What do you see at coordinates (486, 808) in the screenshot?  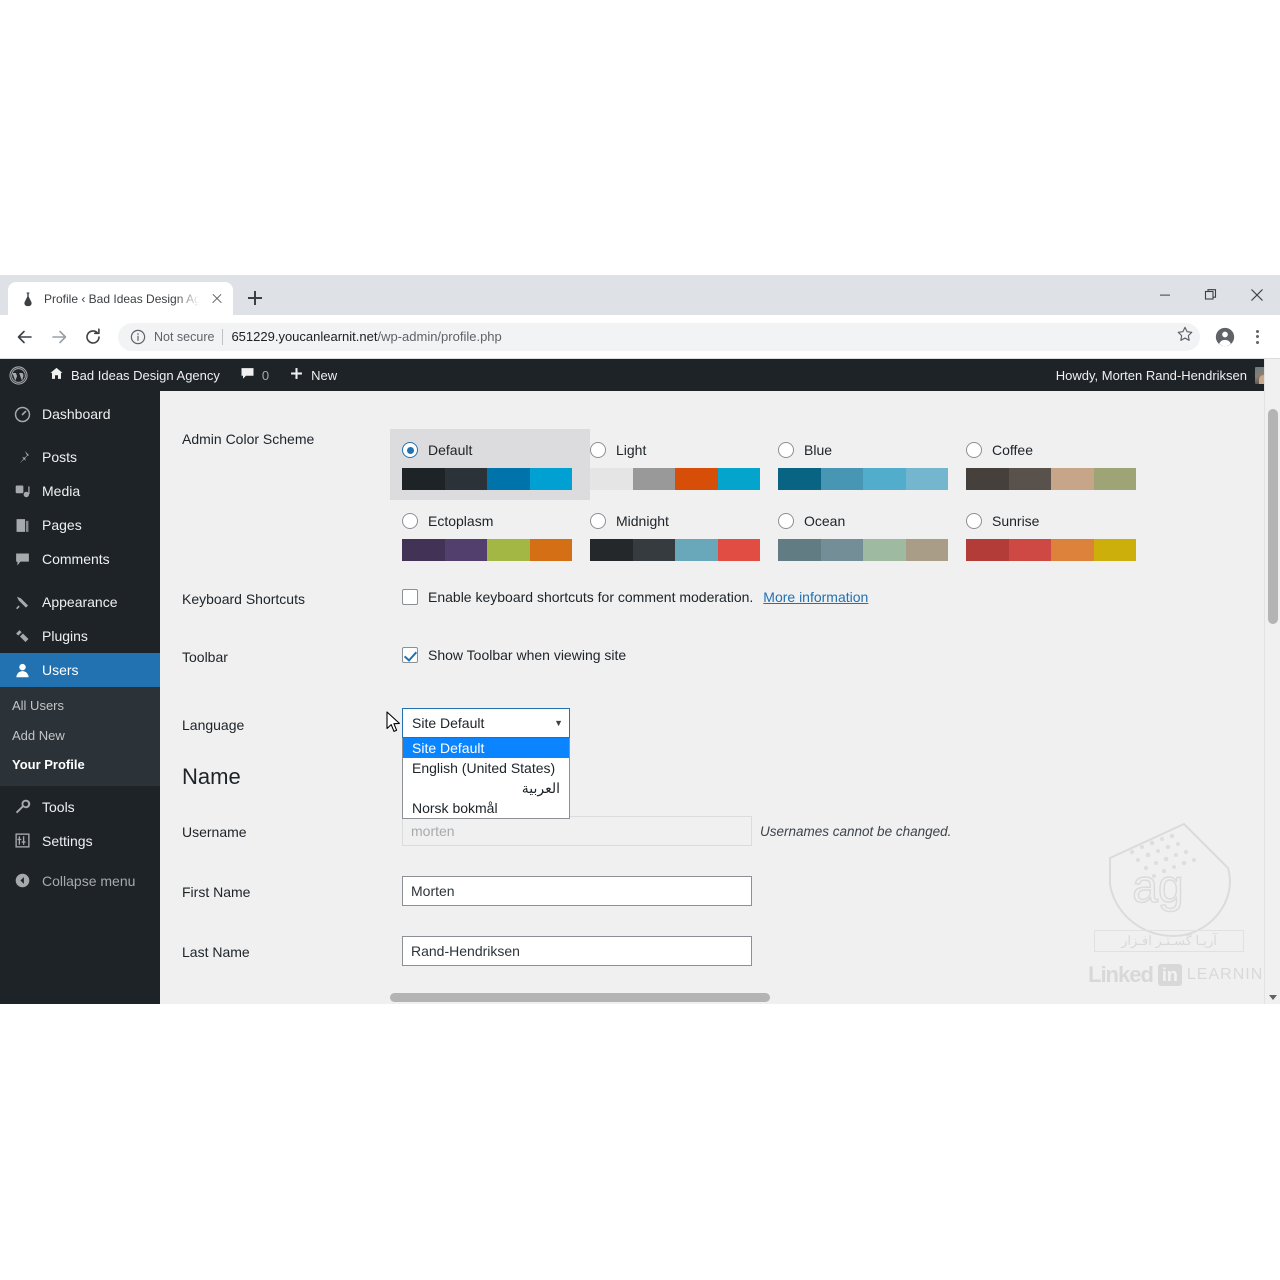 I see `language-option-norsk-bokmal: Norsk bokmål` at bounding box center [486, 808].